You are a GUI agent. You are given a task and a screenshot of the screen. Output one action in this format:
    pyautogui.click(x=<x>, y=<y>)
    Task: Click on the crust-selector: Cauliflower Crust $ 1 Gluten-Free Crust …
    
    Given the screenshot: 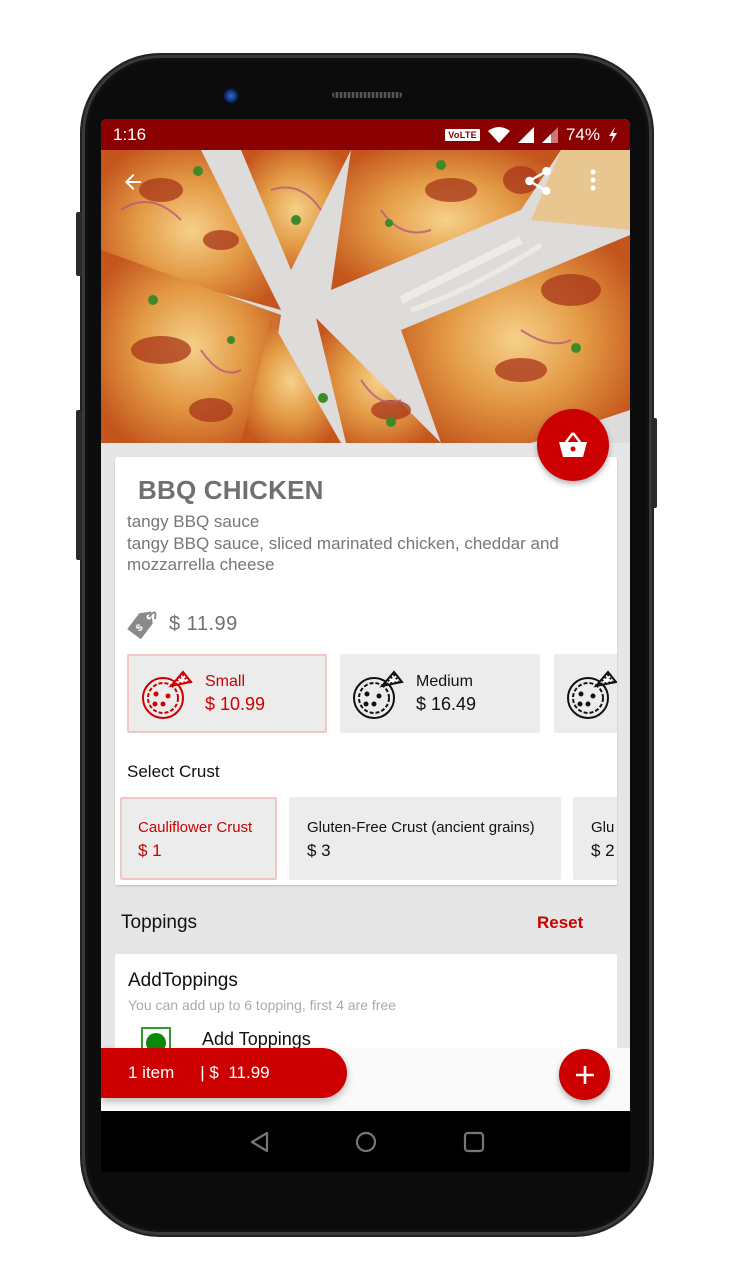 What is the action you would take?
    pyautogui.click(x=368, y=839)
    